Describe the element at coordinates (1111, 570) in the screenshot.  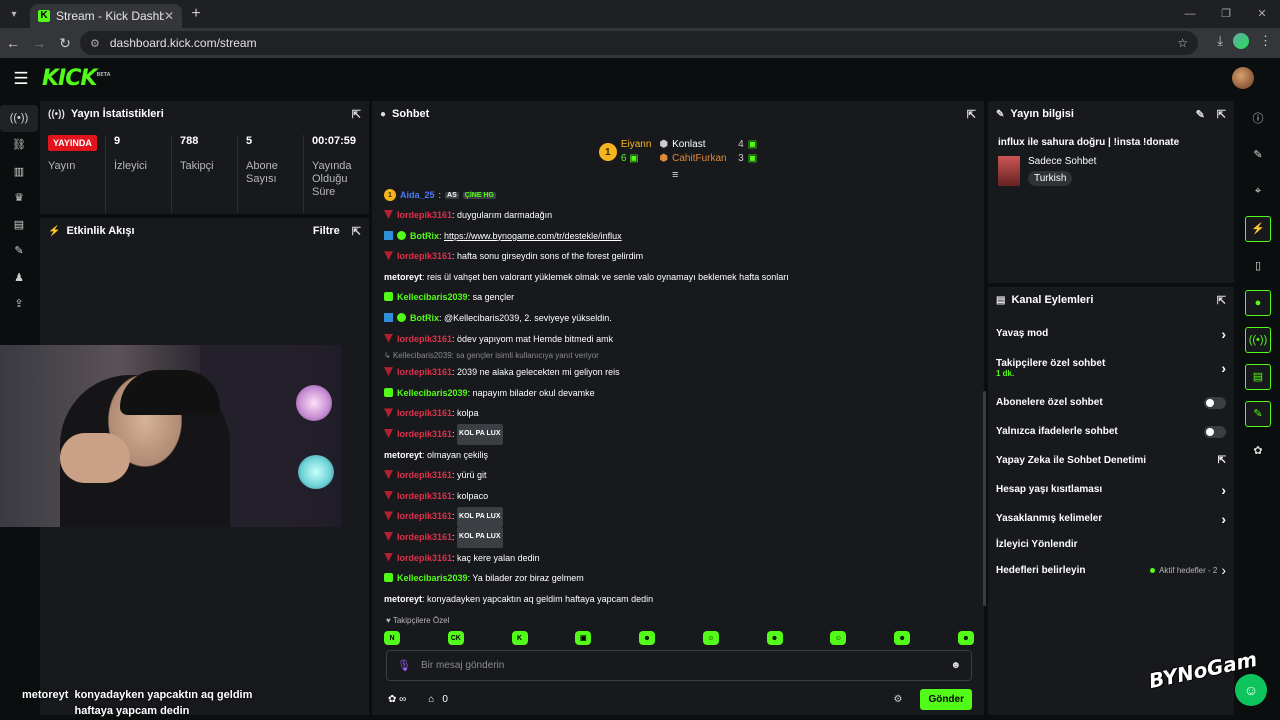
I see `channel-action-item: Hedefleri belirleyin Aktif hedefler - 2 ›` at that location.